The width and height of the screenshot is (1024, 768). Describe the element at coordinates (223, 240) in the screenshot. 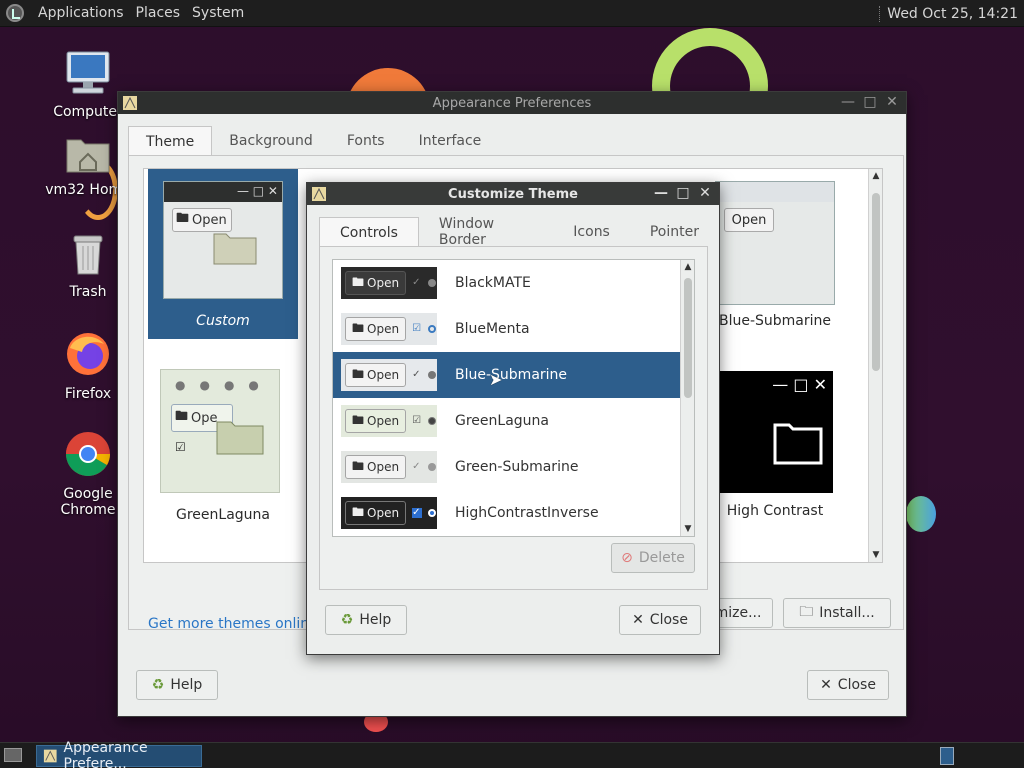

I see `theme-preview: — □ ✕ 🖿 Open` at that location.